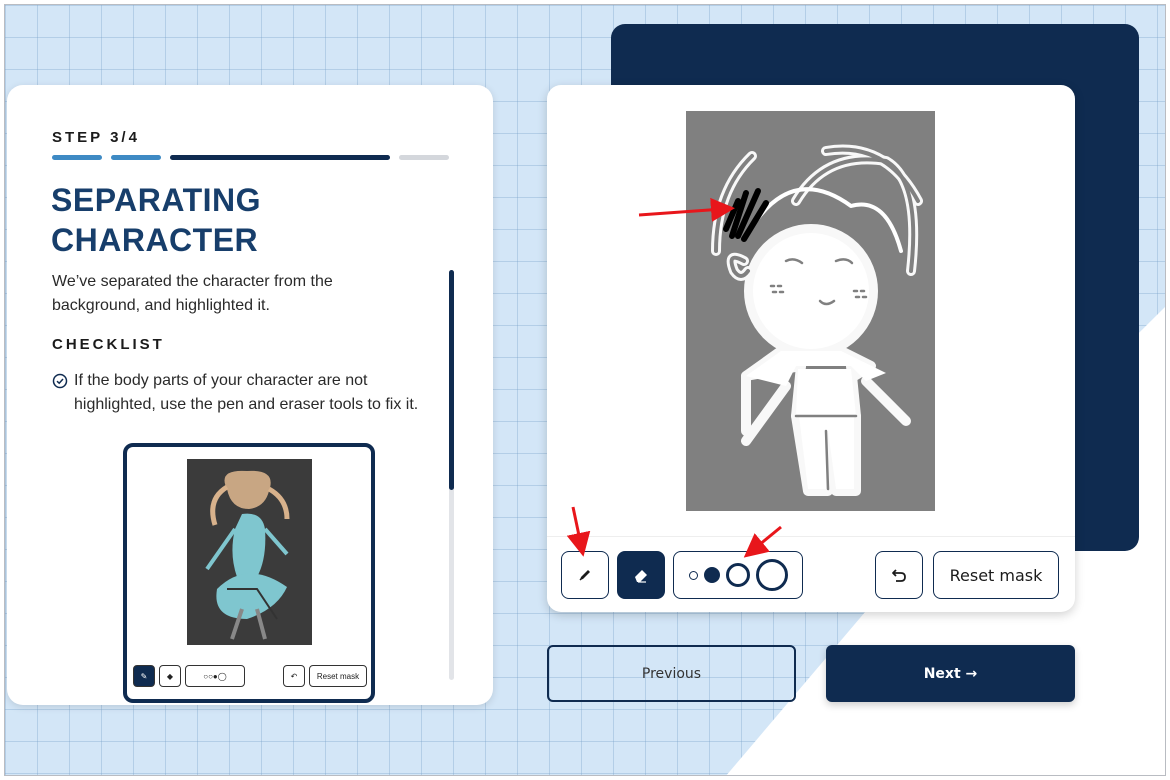  Describe the element at coordinates (96, 137) in the screenshot. I see `step-label: STEP 3/4` at that location.